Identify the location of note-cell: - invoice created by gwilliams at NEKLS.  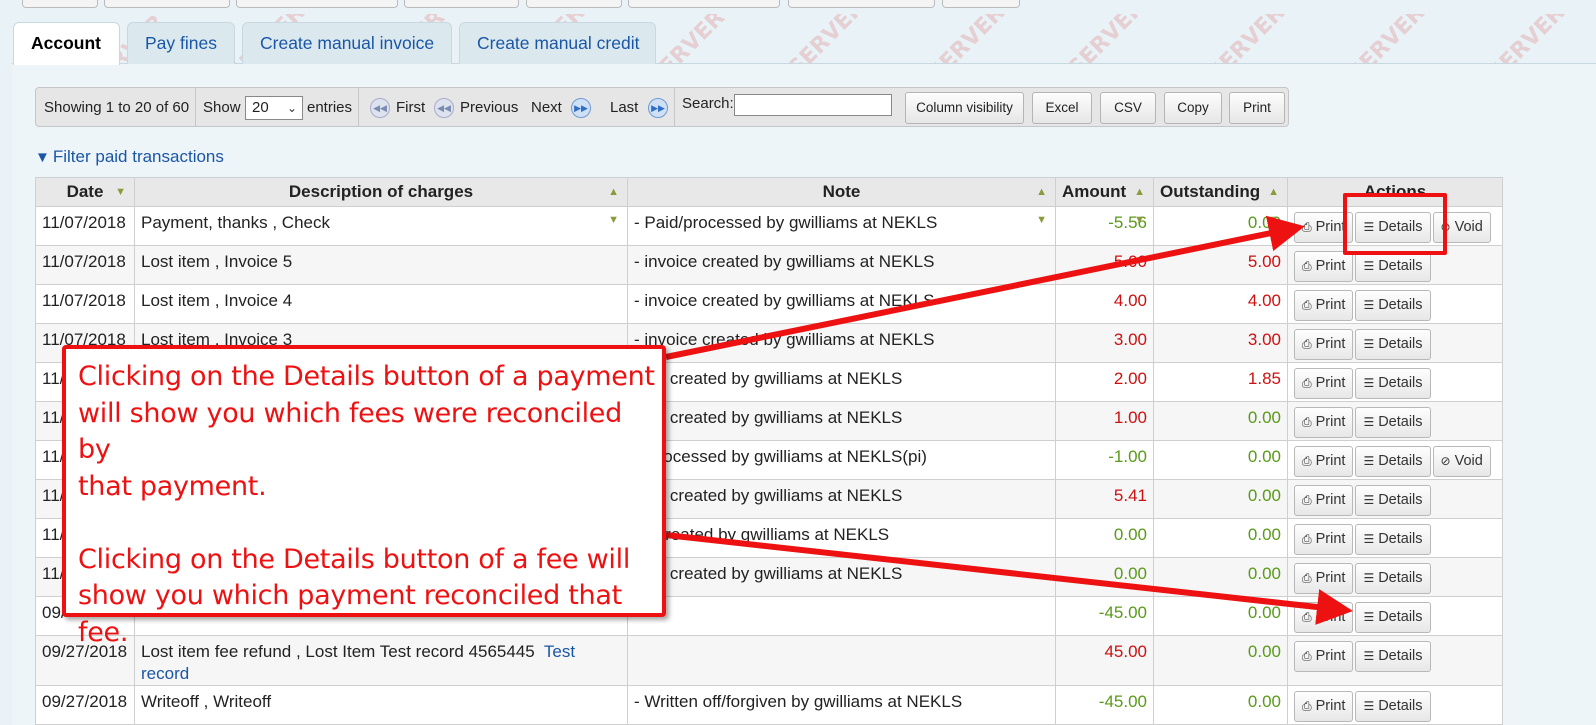
(841, 343).